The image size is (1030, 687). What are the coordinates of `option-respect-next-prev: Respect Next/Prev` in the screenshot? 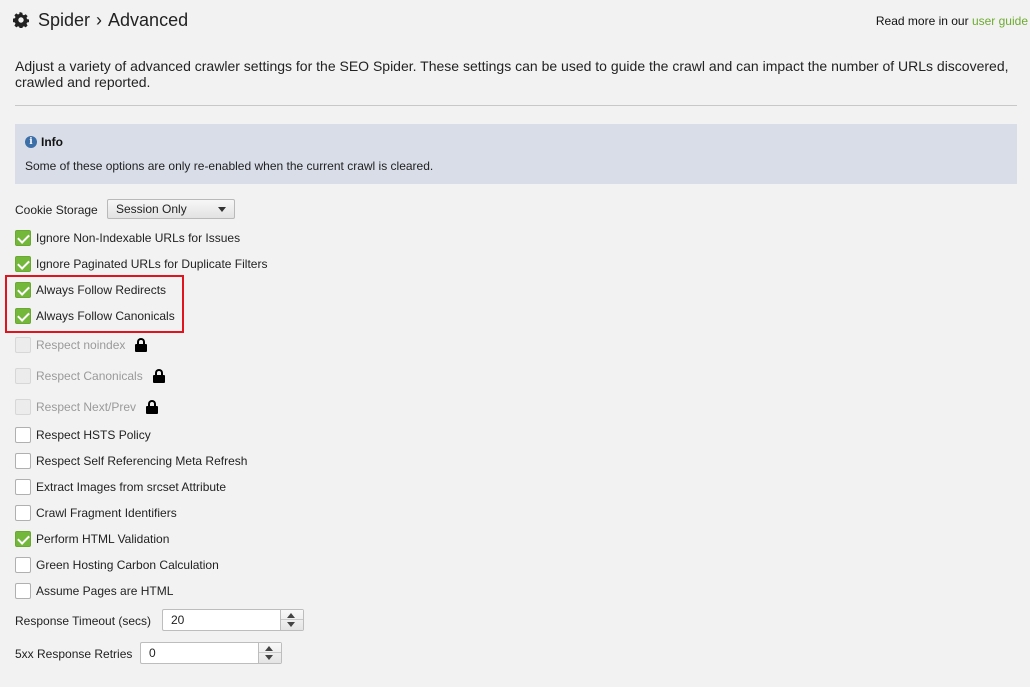 It's located at (87, 407).